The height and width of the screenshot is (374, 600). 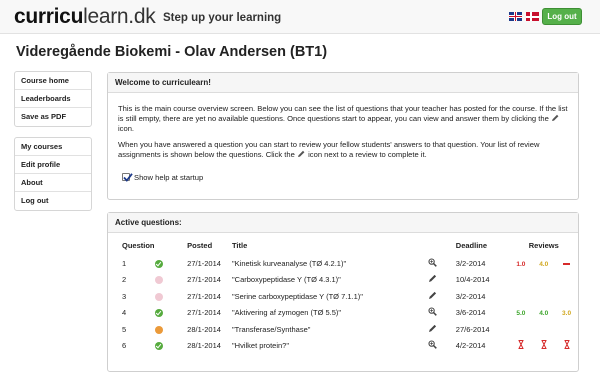 I want to click on show-help-label: Show help at startup, so click(x=169, y=177).